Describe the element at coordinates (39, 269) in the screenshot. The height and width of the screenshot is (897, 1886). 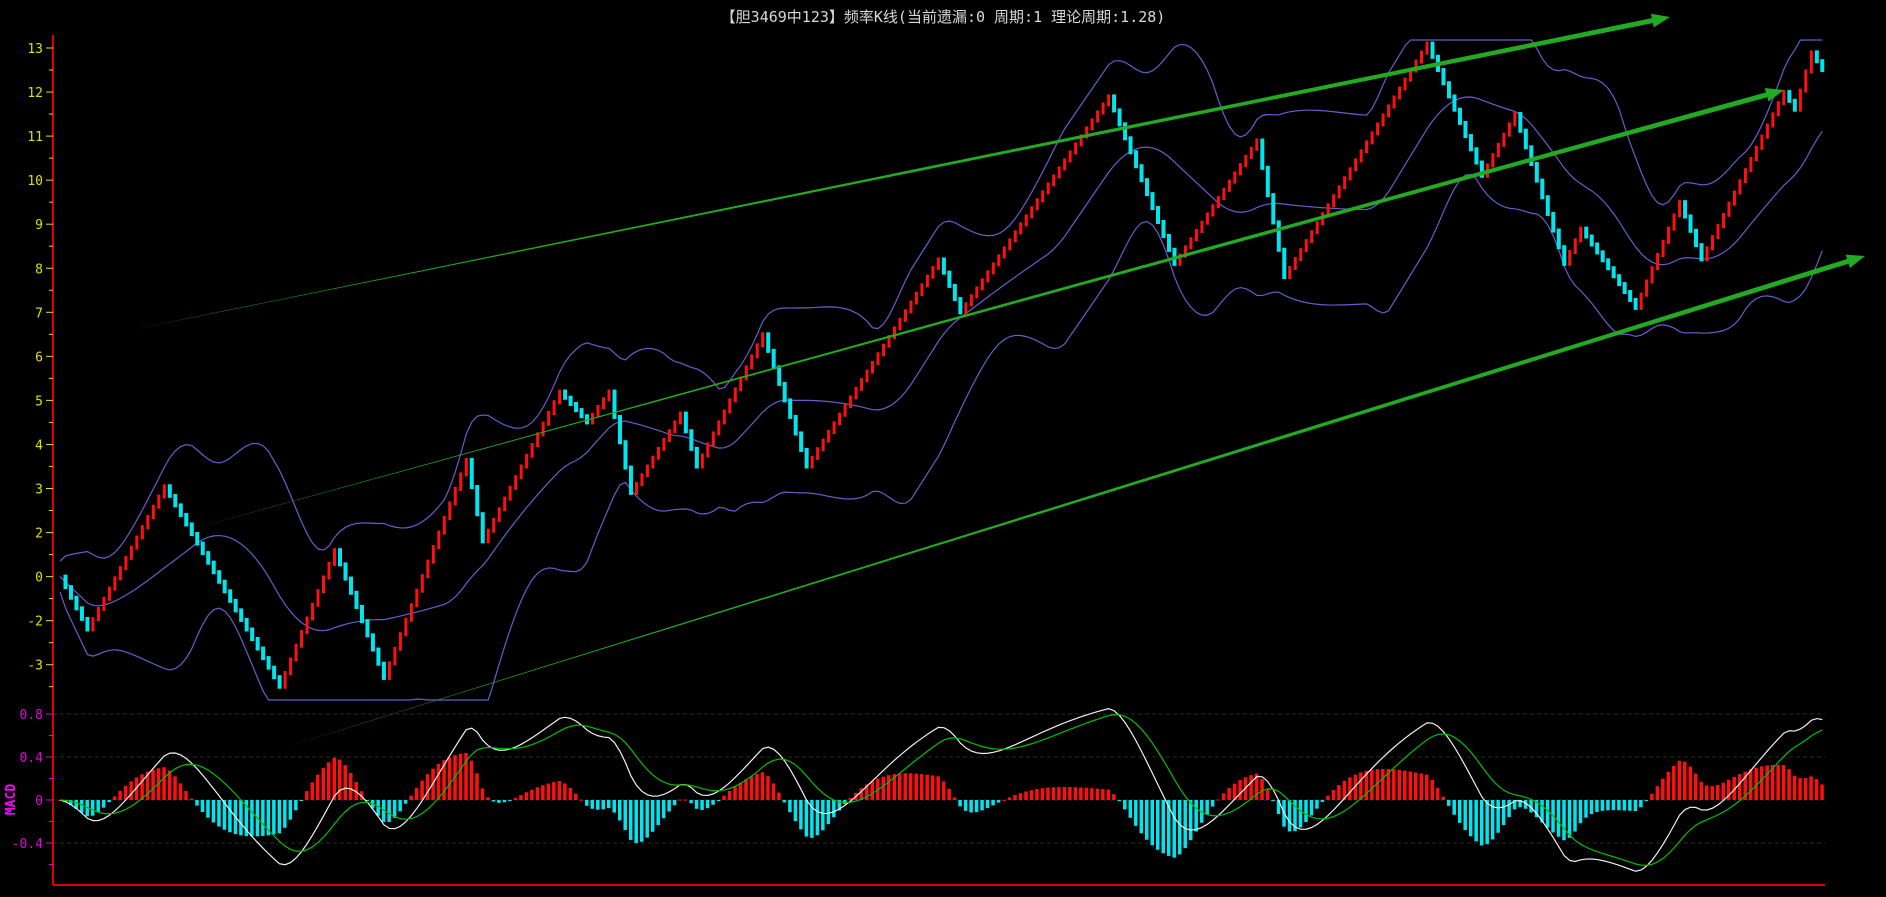
I see `main-y-tick-label: 8` at that location.